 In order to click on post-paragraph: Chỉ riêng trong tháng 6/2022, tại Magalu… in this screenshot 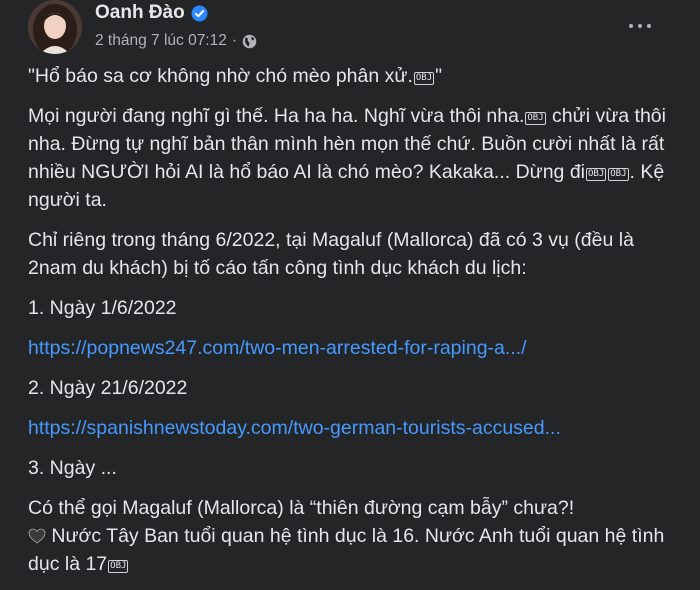, I will do `click(331, 254)`.